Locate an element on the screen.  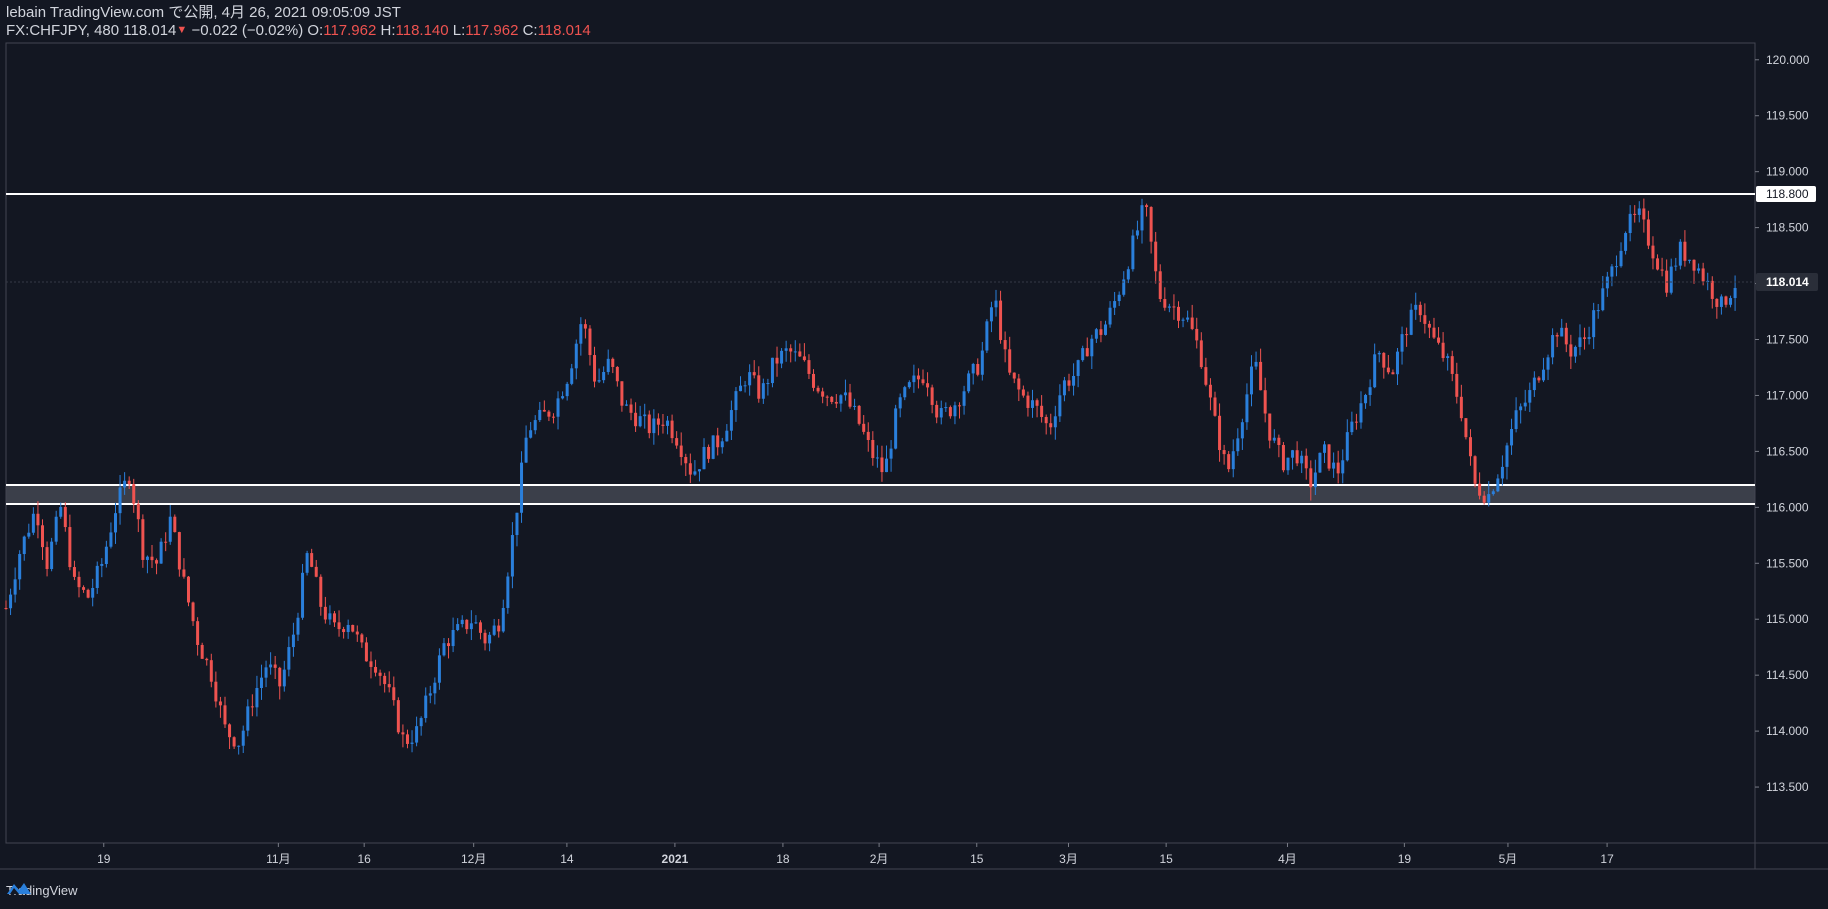
close-label: C: is located at coordinates (530, 30).